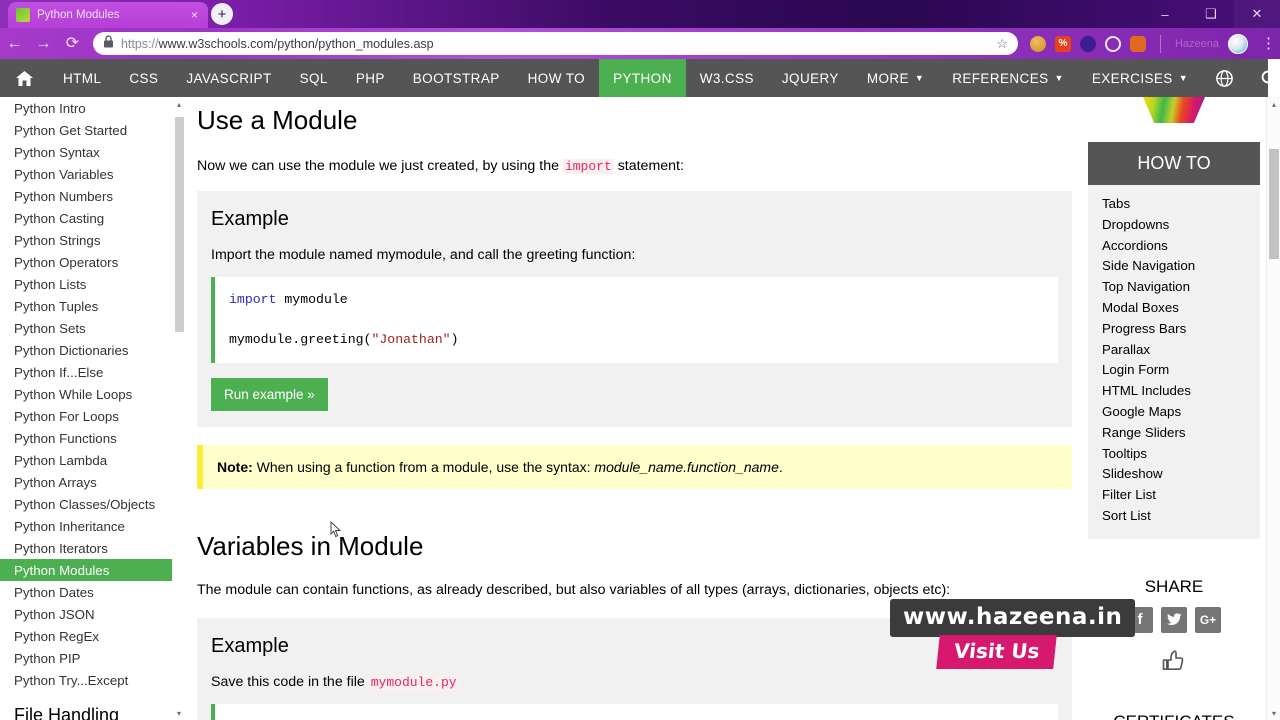 This screenshot has width=1280, height=720. I want to click on howto-item-tooltips: Tooltips, so click(1174, 454).